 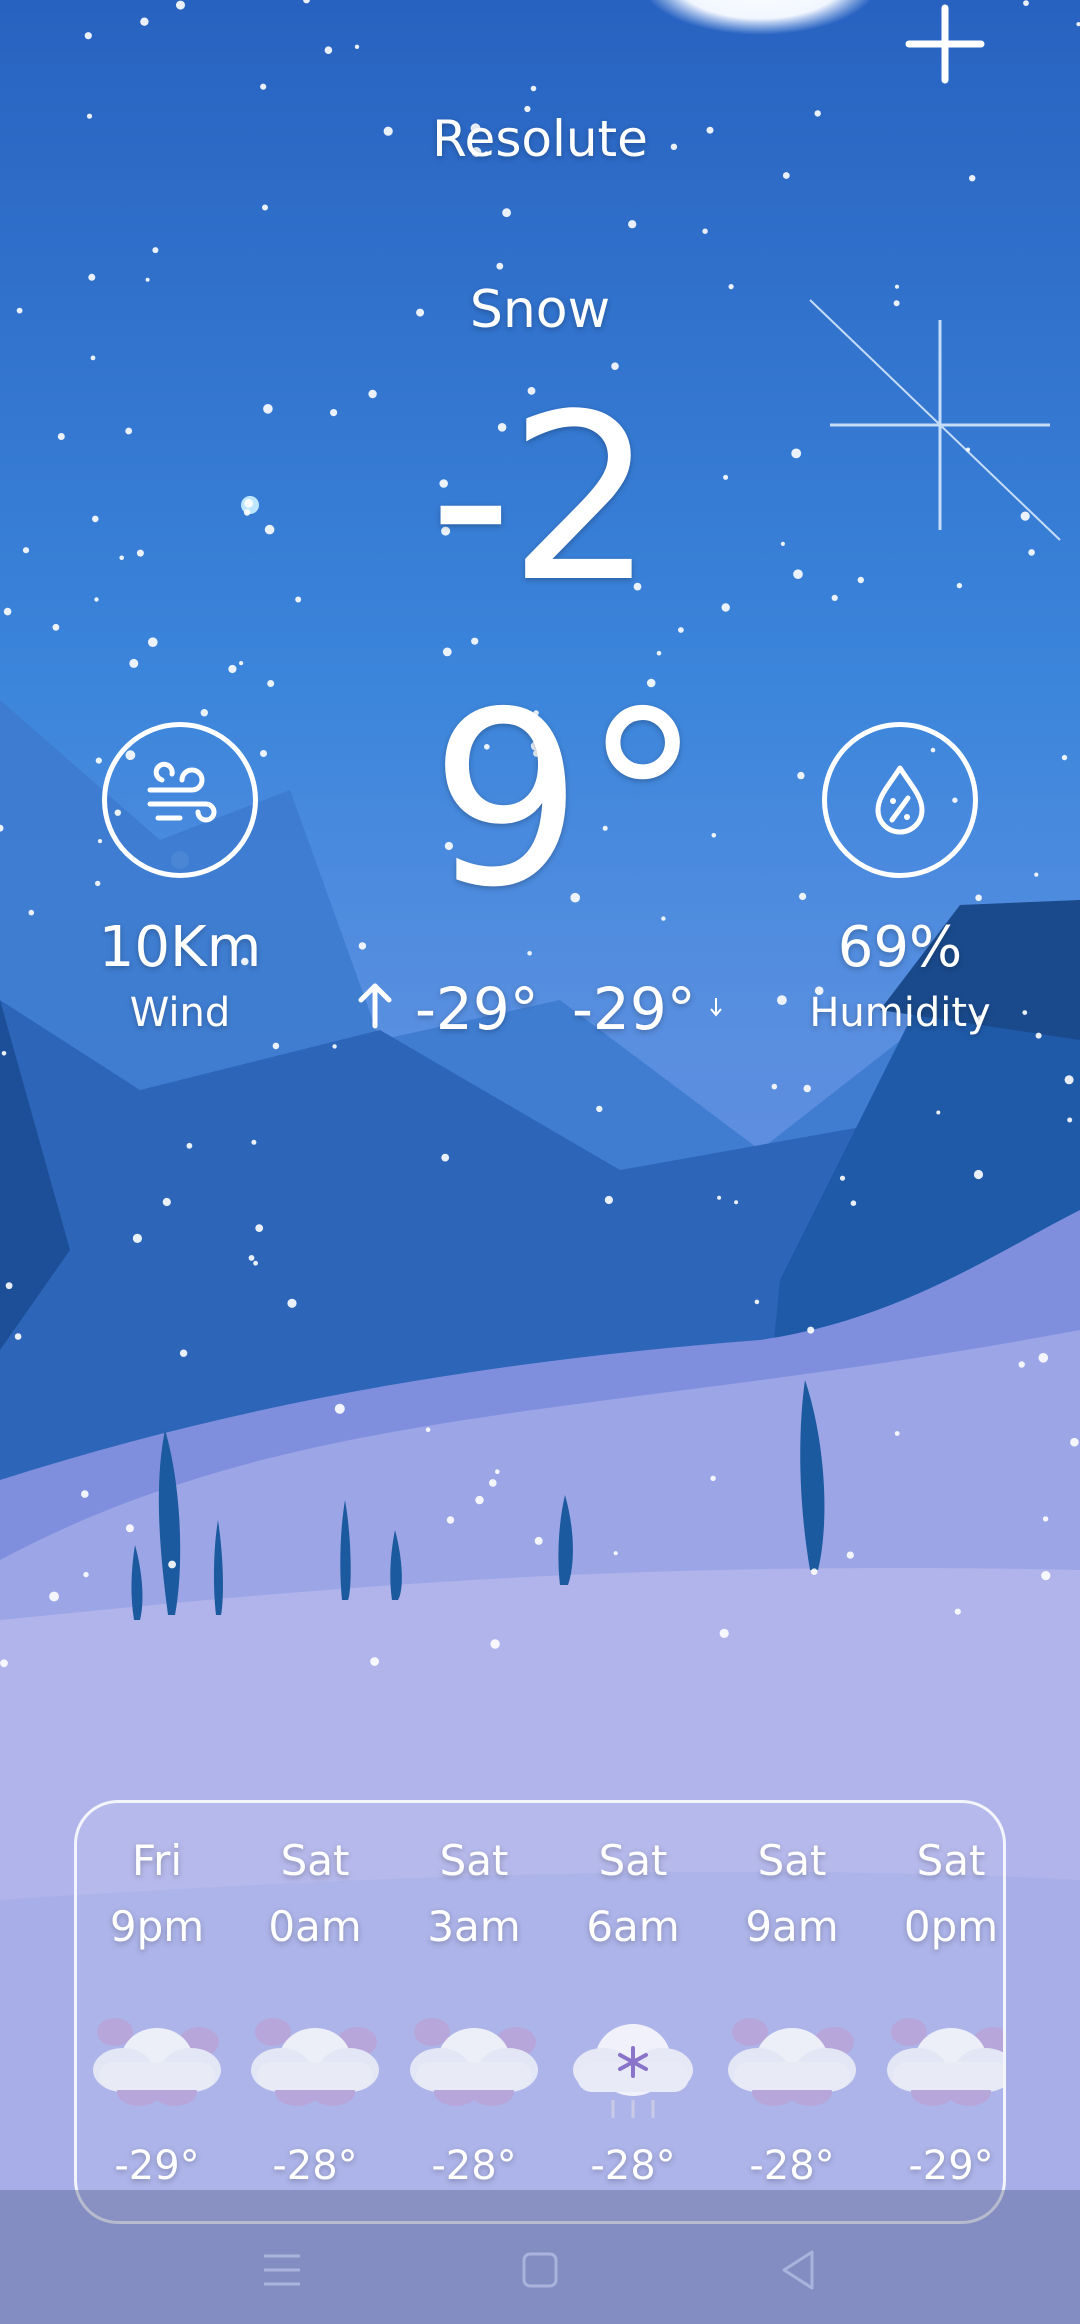 I want to click on add-location-button, so click(x=945, y=44).